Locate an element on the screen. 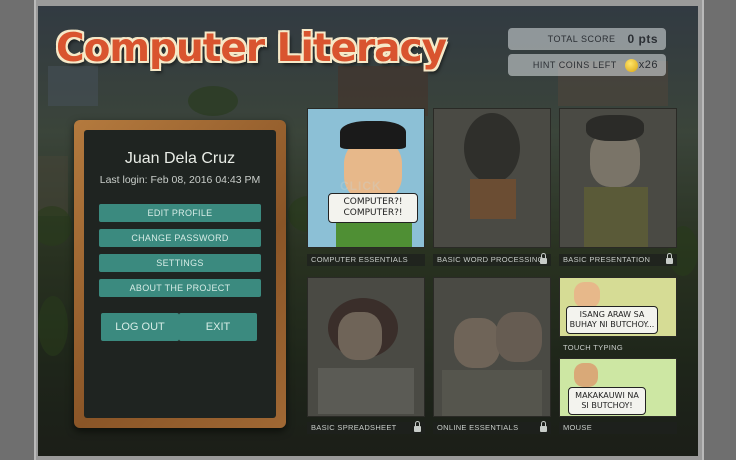 The height and width of the screenshot is (460, 736). user-name: Juan Dela Cruz is located at coordinates (180, 158).